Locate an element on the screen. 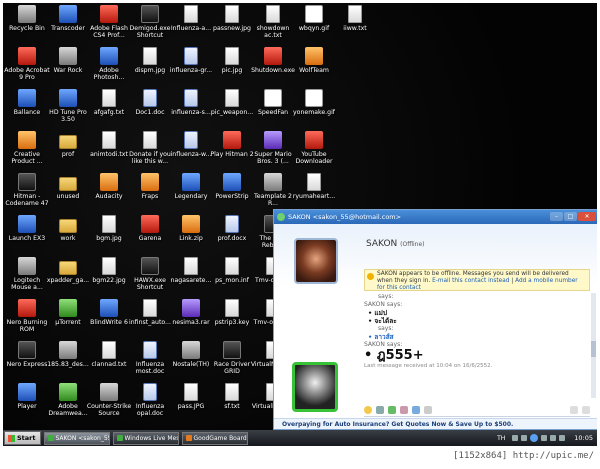 The height and width of the screenshot is (469, 600). gif-file-icon is located at coordinates (314, 98).